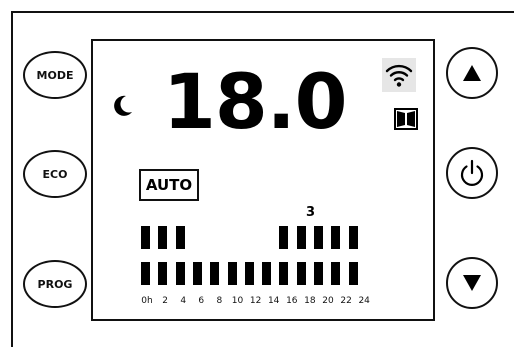 The height and width of the screenshot is (347, 514). I want to click on down-arrow-icon, so click(472, 283).